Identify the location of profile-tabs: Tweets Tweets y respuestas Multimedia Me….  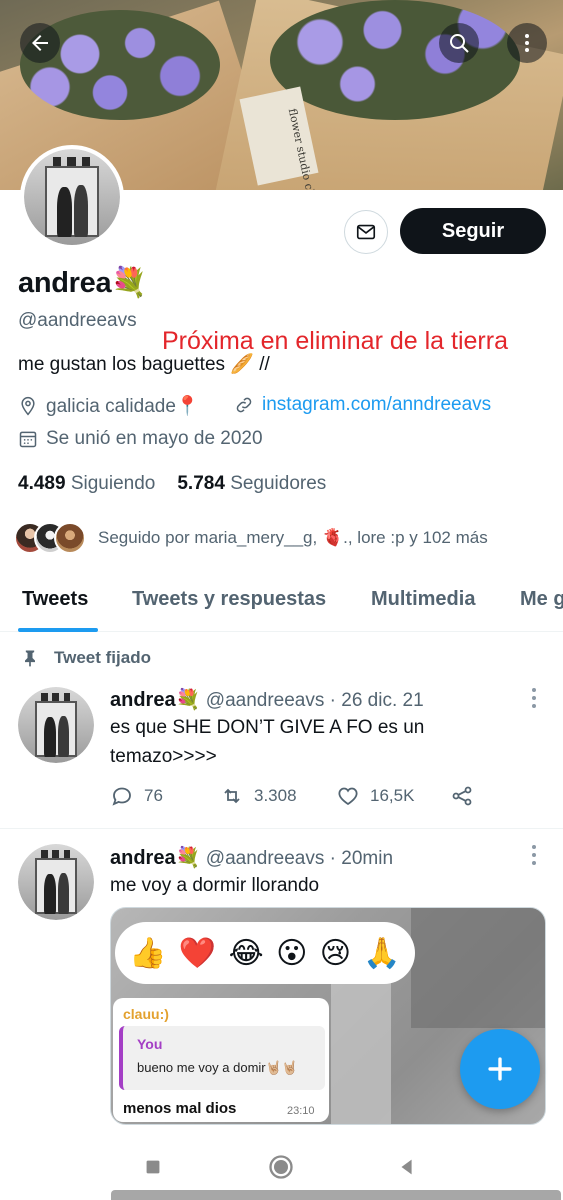
(281, 600).